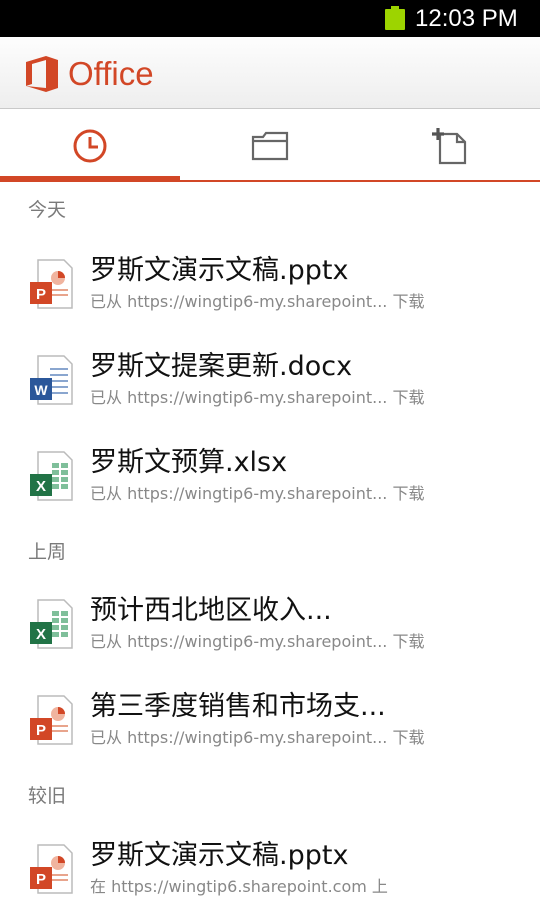  What do you see at coordinates (51, 380) in the screenshot?
I see `docx-icon: W` at bounding box center [51, 380].